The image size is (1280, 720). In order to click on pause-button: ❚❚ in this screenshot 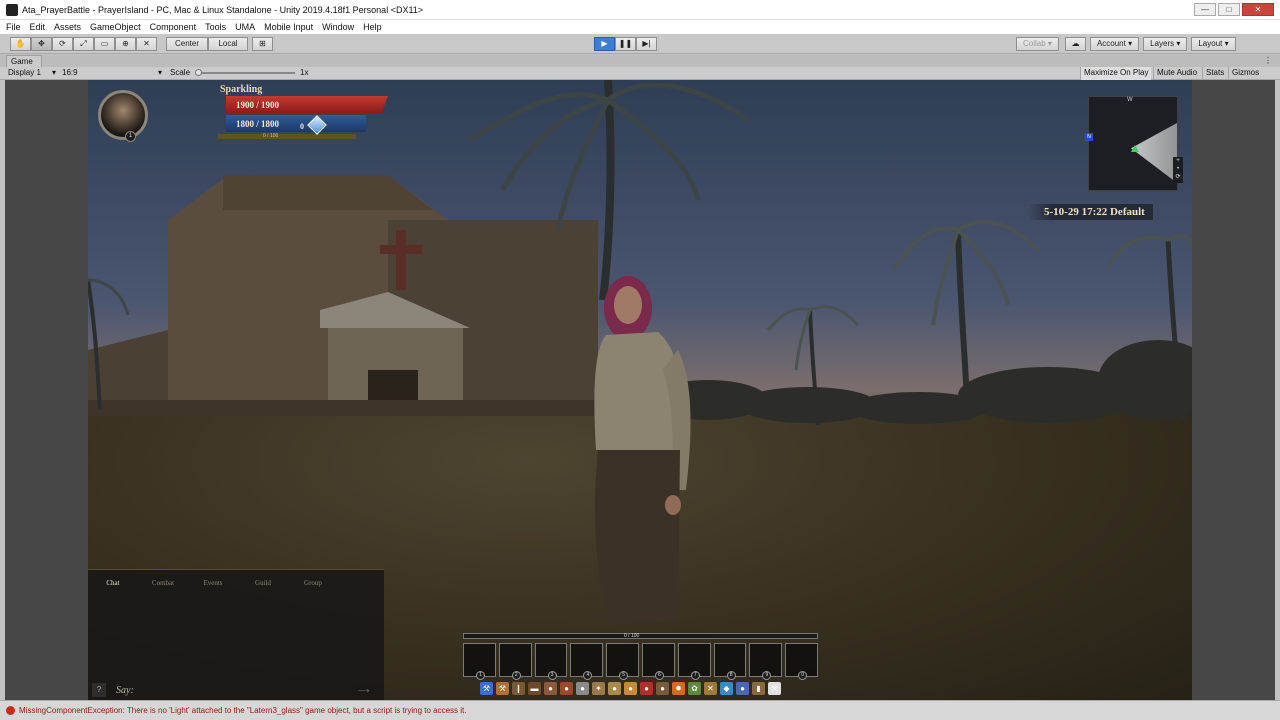, I will do `click(625, 44)`.